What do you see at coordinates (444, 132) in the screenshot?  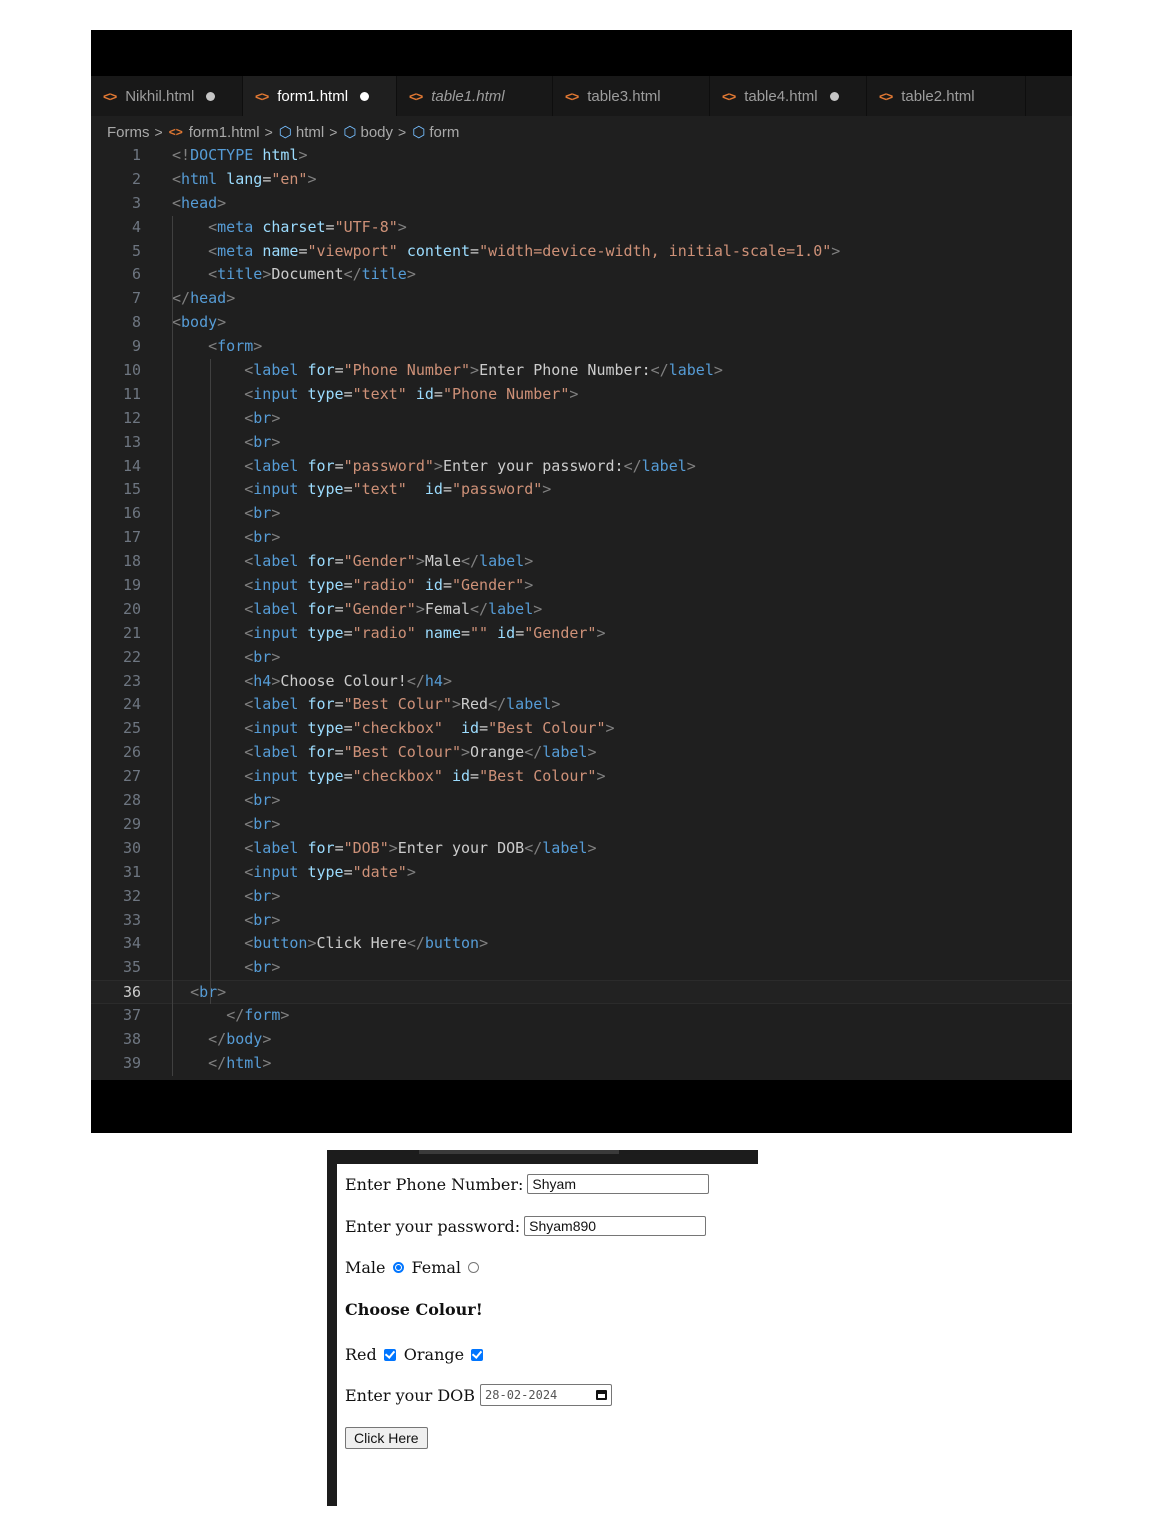 I see `breadcrumb-item: form` at bounding box center [444, 132].